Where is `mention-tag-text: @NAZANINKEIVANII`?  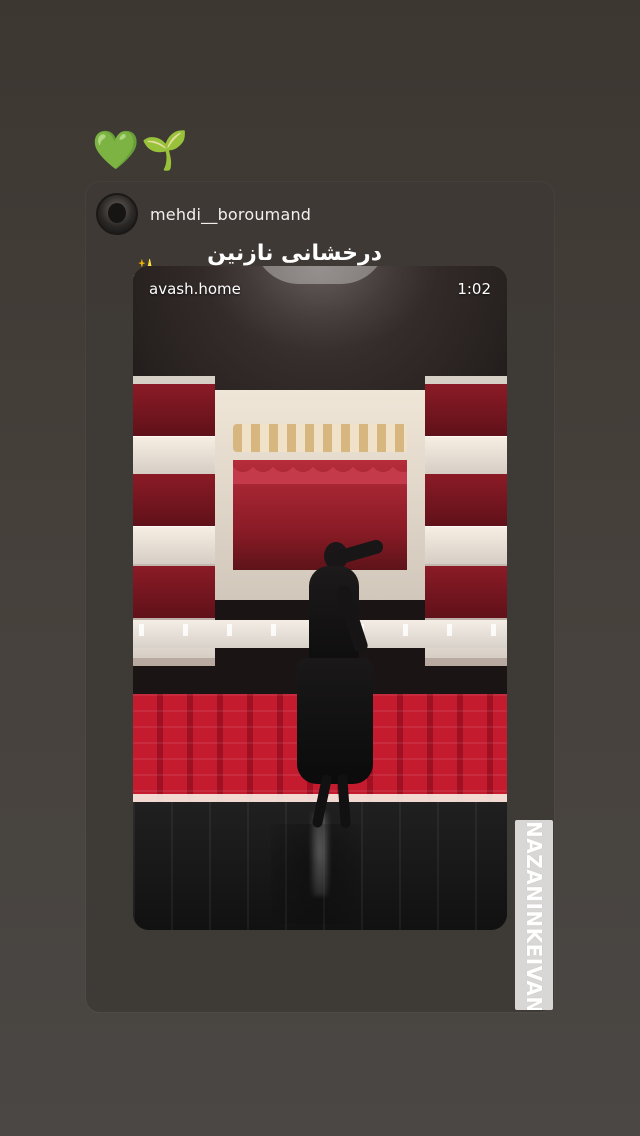 mention-tag-text: @NAZANINKEIVANII is located at coordinates (534, 915).